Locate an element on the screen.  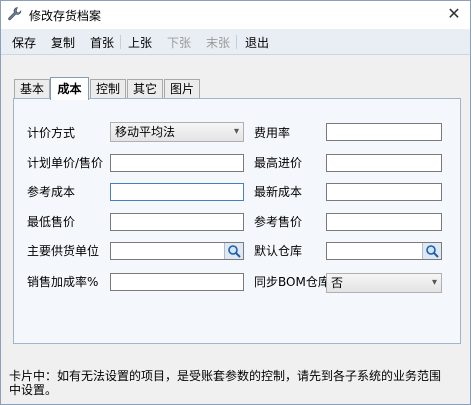
reference-cost-label: 参考成本 is located at coordinates (51, 192).